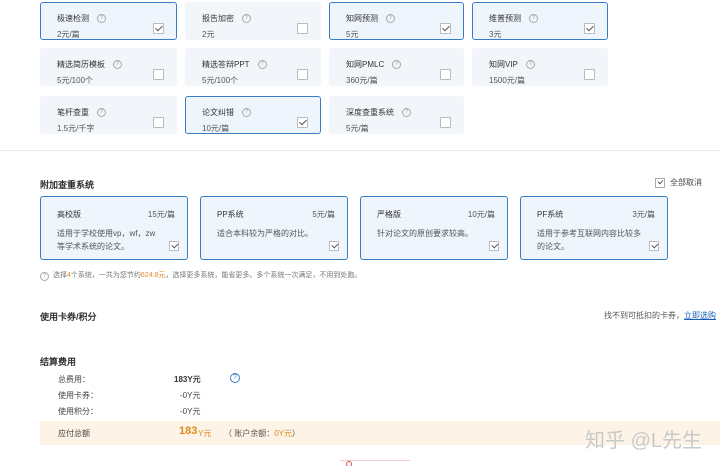 The image size is (720, 466). I want to click on service-name: 知网预测, so click(362, 18).